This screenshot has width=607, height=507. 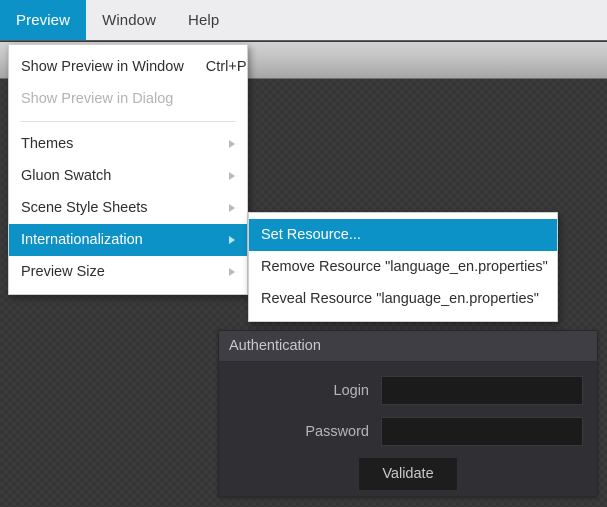 I want to click on menu-item-show-preview-in-window-label: Show Preview in Window, so click(x=102, y=67).